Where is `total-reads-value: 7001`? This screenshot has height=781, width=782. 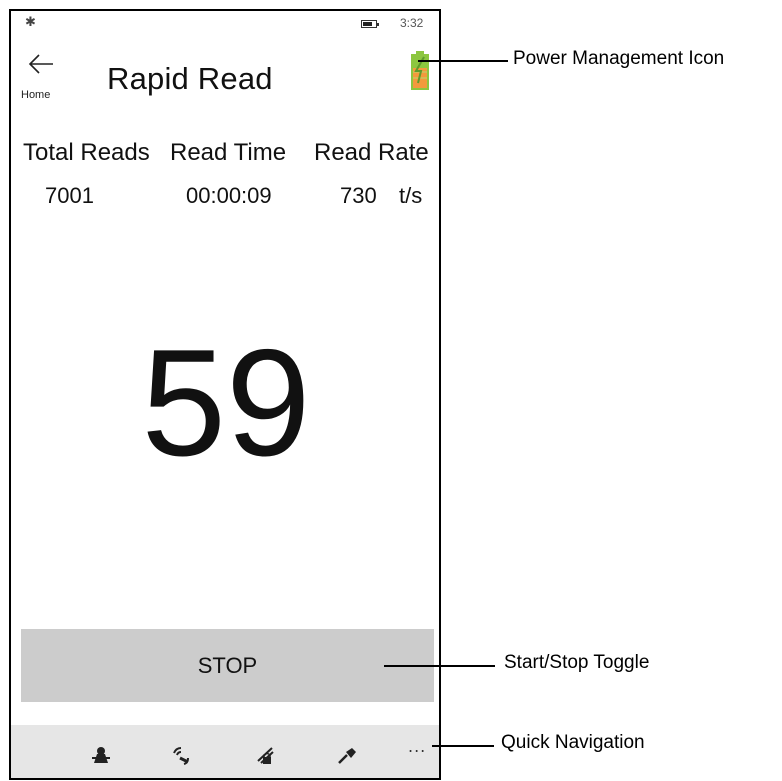 total-reads-value: 7001 is located at coordinates (69, 195).